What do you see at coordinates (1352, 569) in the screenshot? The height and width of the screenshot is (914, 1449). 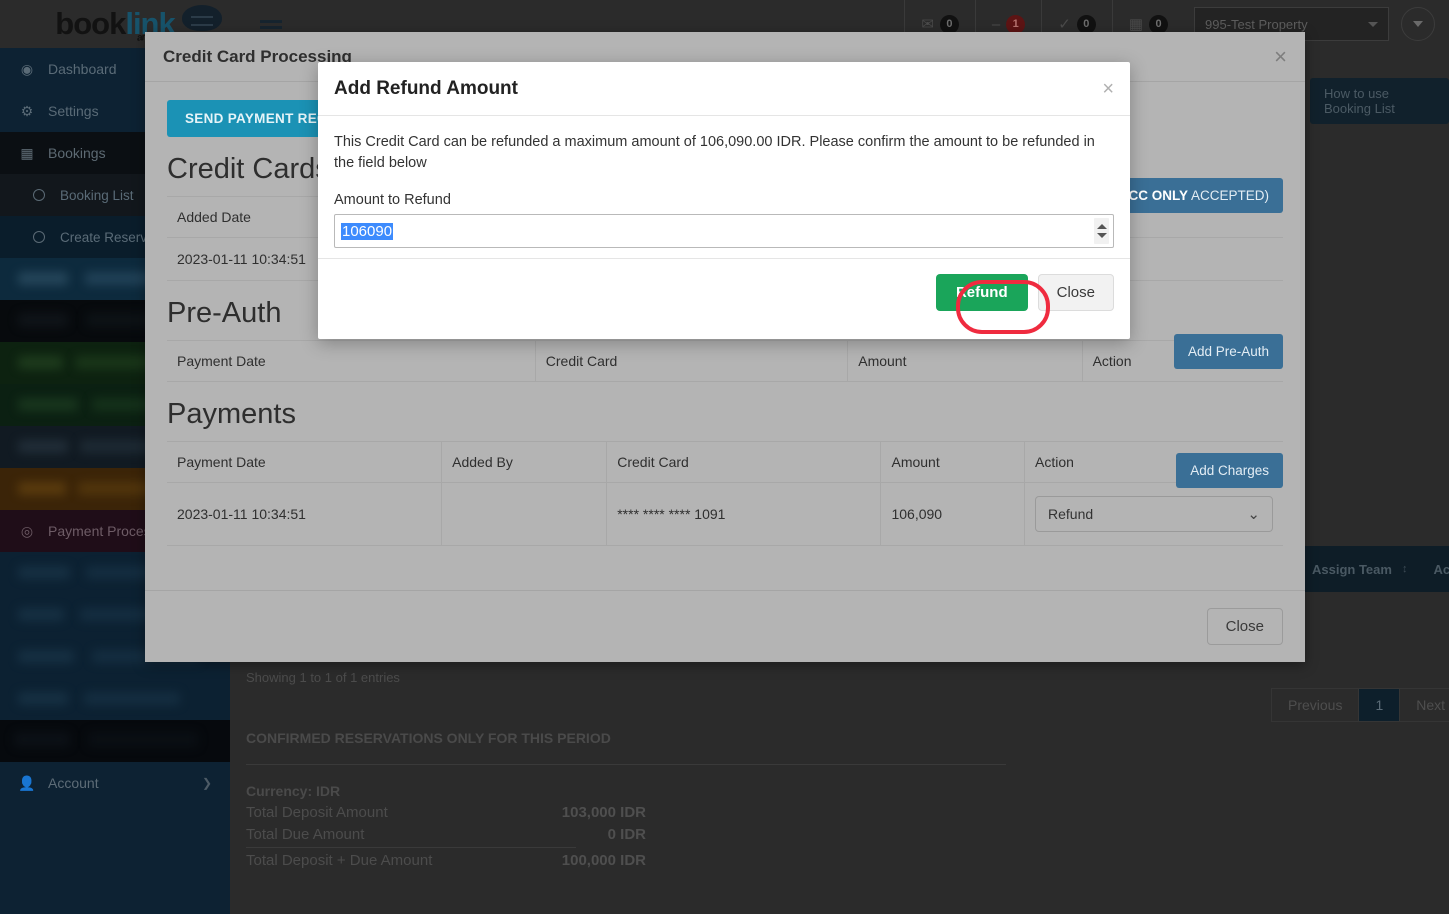 I see `column-assign-team: Assign Team` at bounding box center [1352, 569].